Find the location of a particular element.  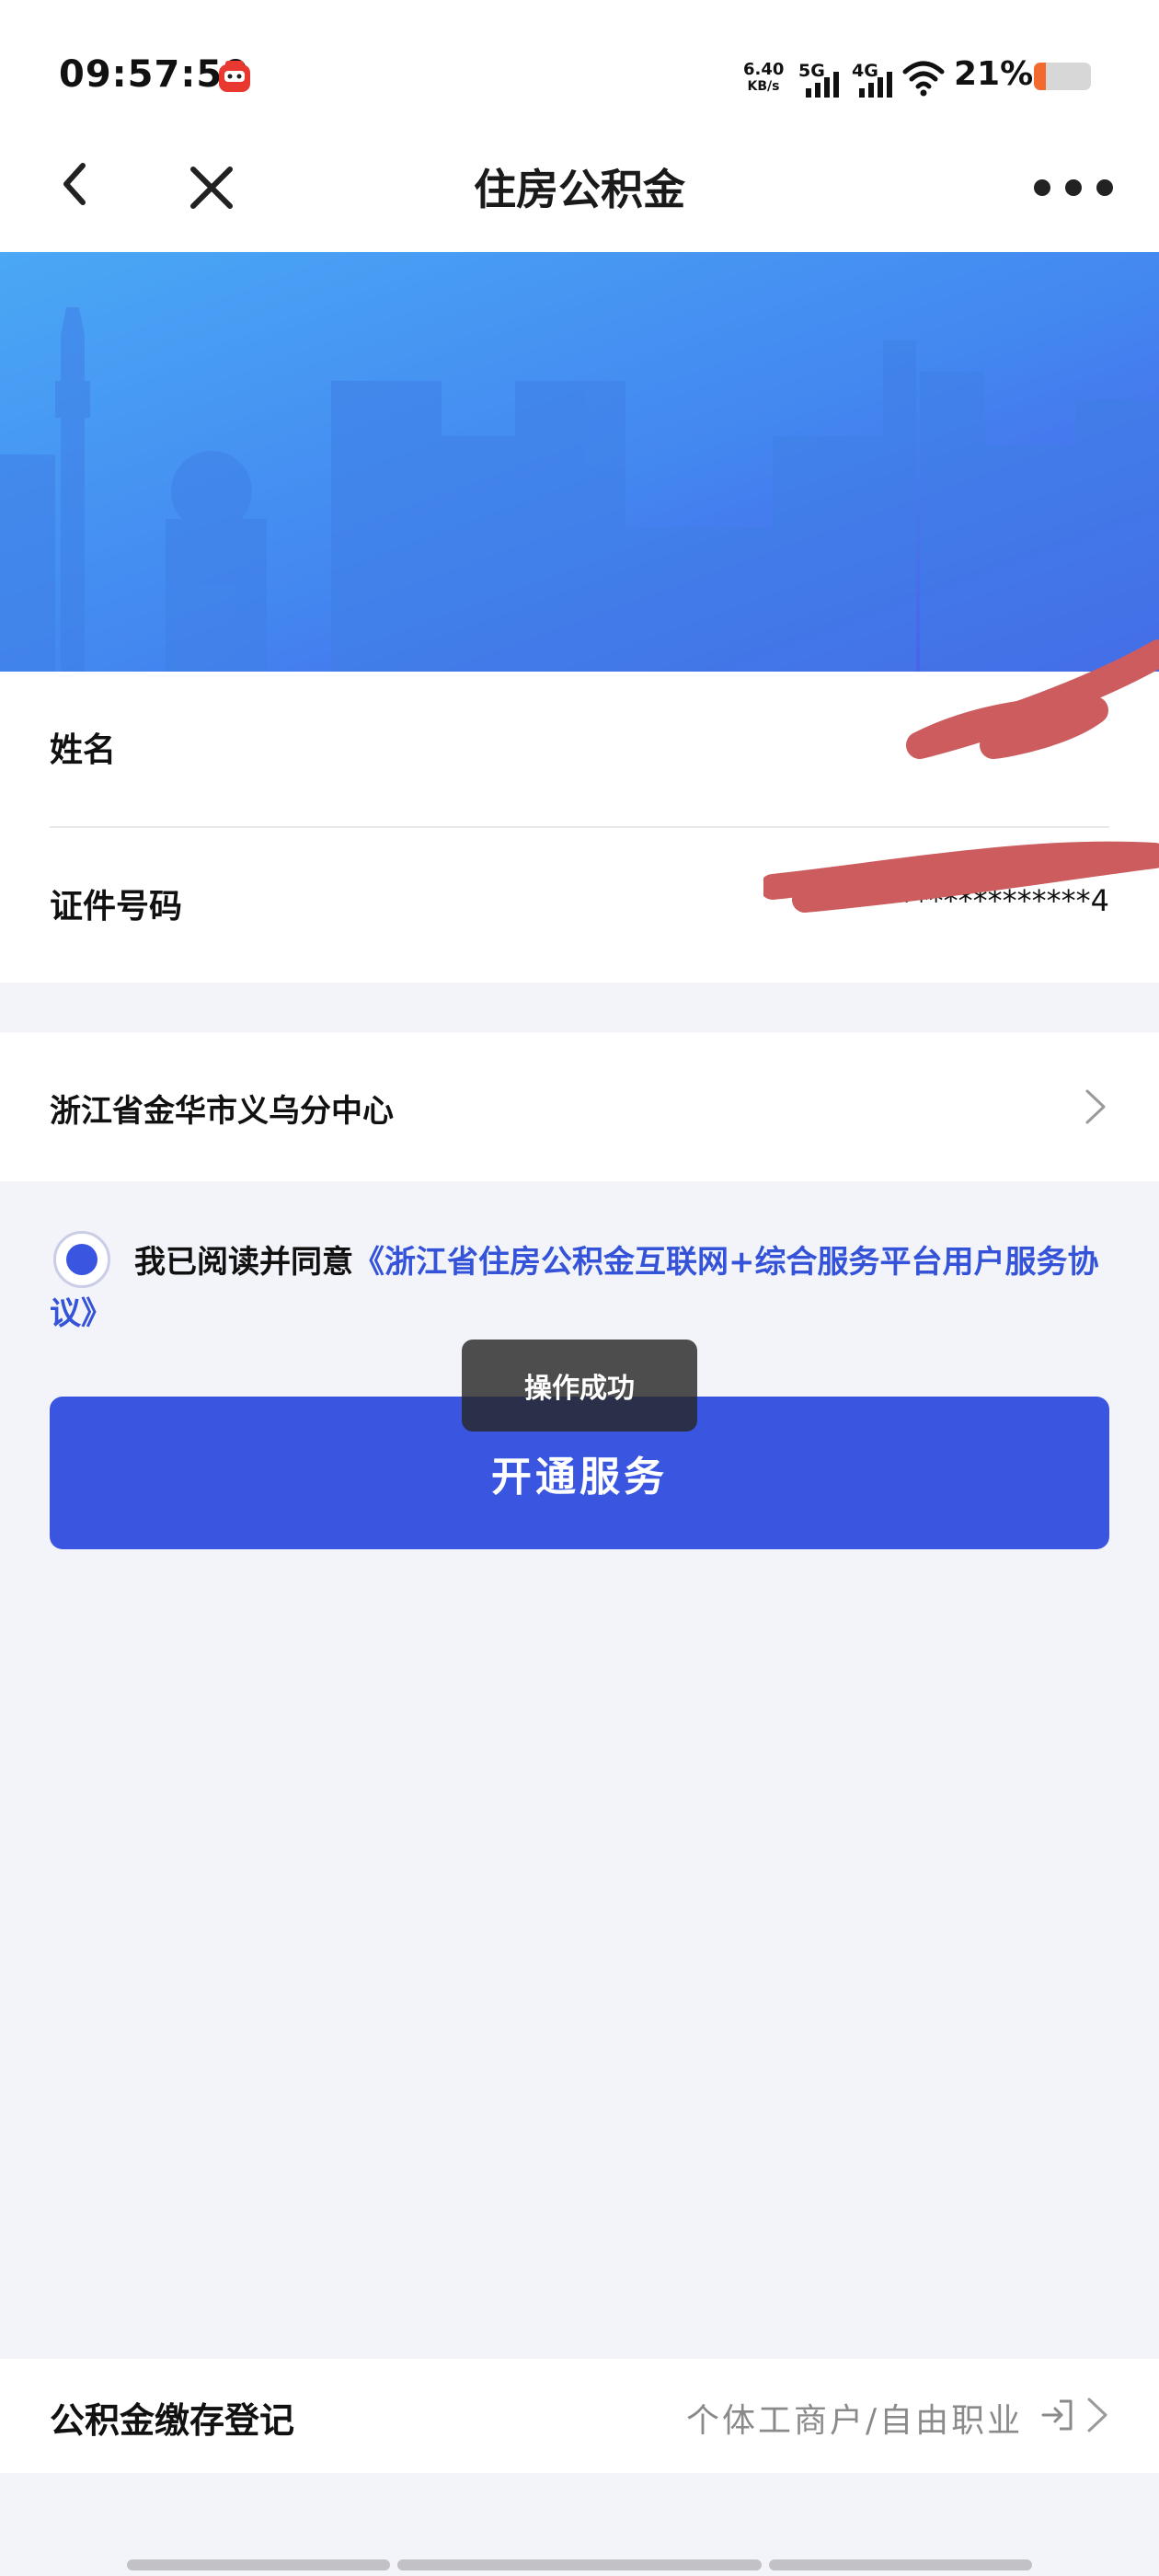

network-speed-value: 6.40 is located at coordinates (764, 69).